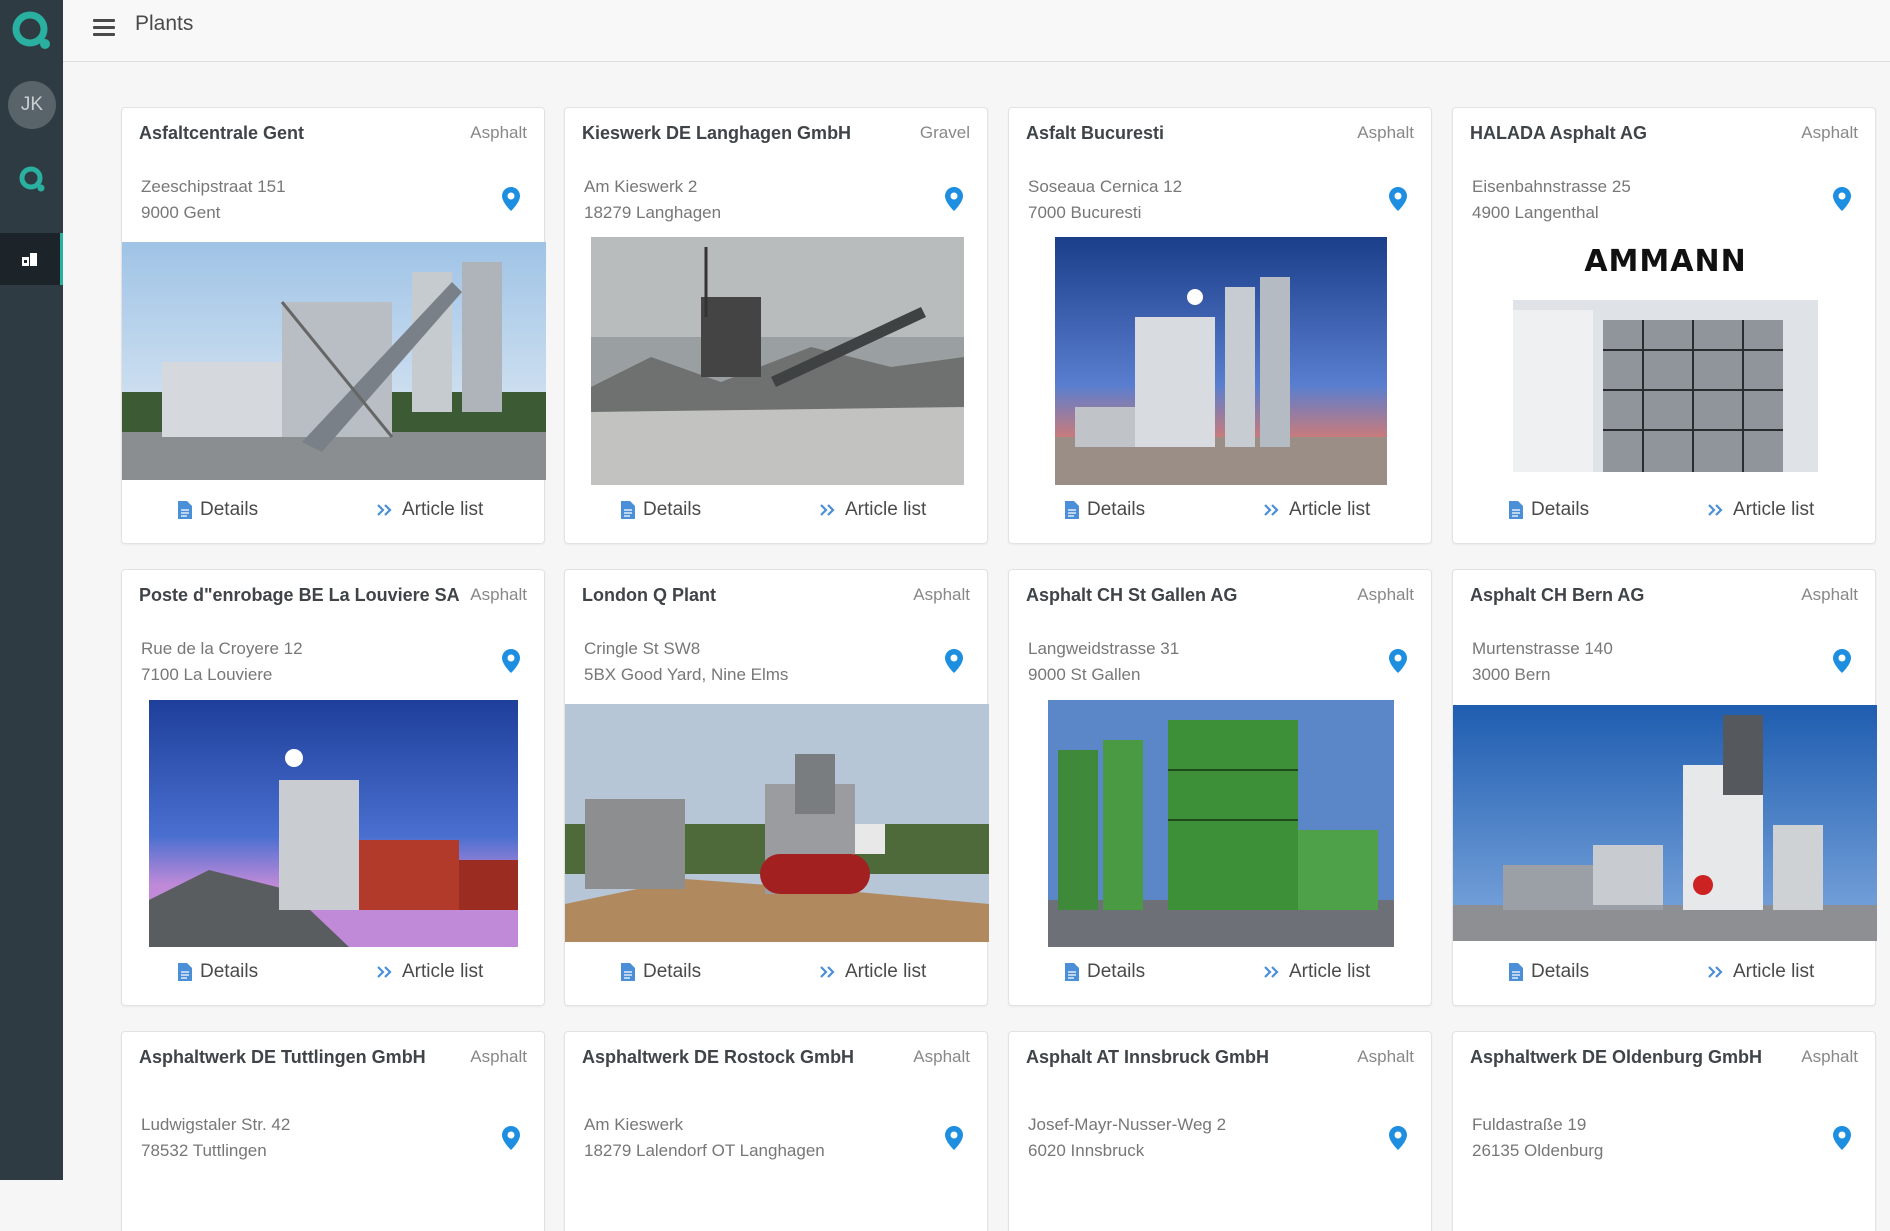  What do you see at coordinates (652, 200) in the screenshot?
I see `plant-address: Am Kieswerk 2 18279 Langhagen` at bounding box center [652, 200].